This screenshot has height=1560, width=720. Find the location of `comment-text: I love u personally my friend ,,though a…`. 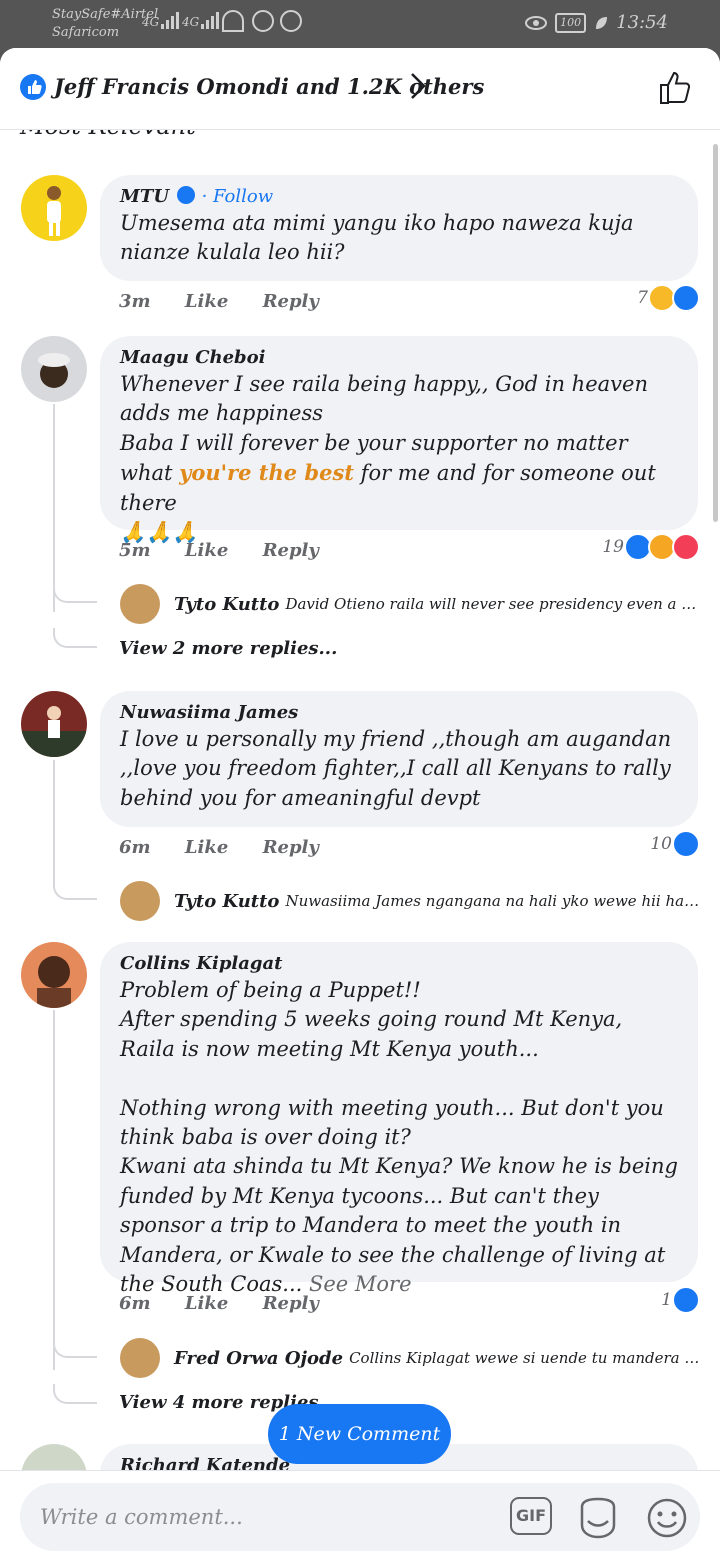

comment-text: I love u personally my friend ,,though a… is located at coordinates (399, 768).